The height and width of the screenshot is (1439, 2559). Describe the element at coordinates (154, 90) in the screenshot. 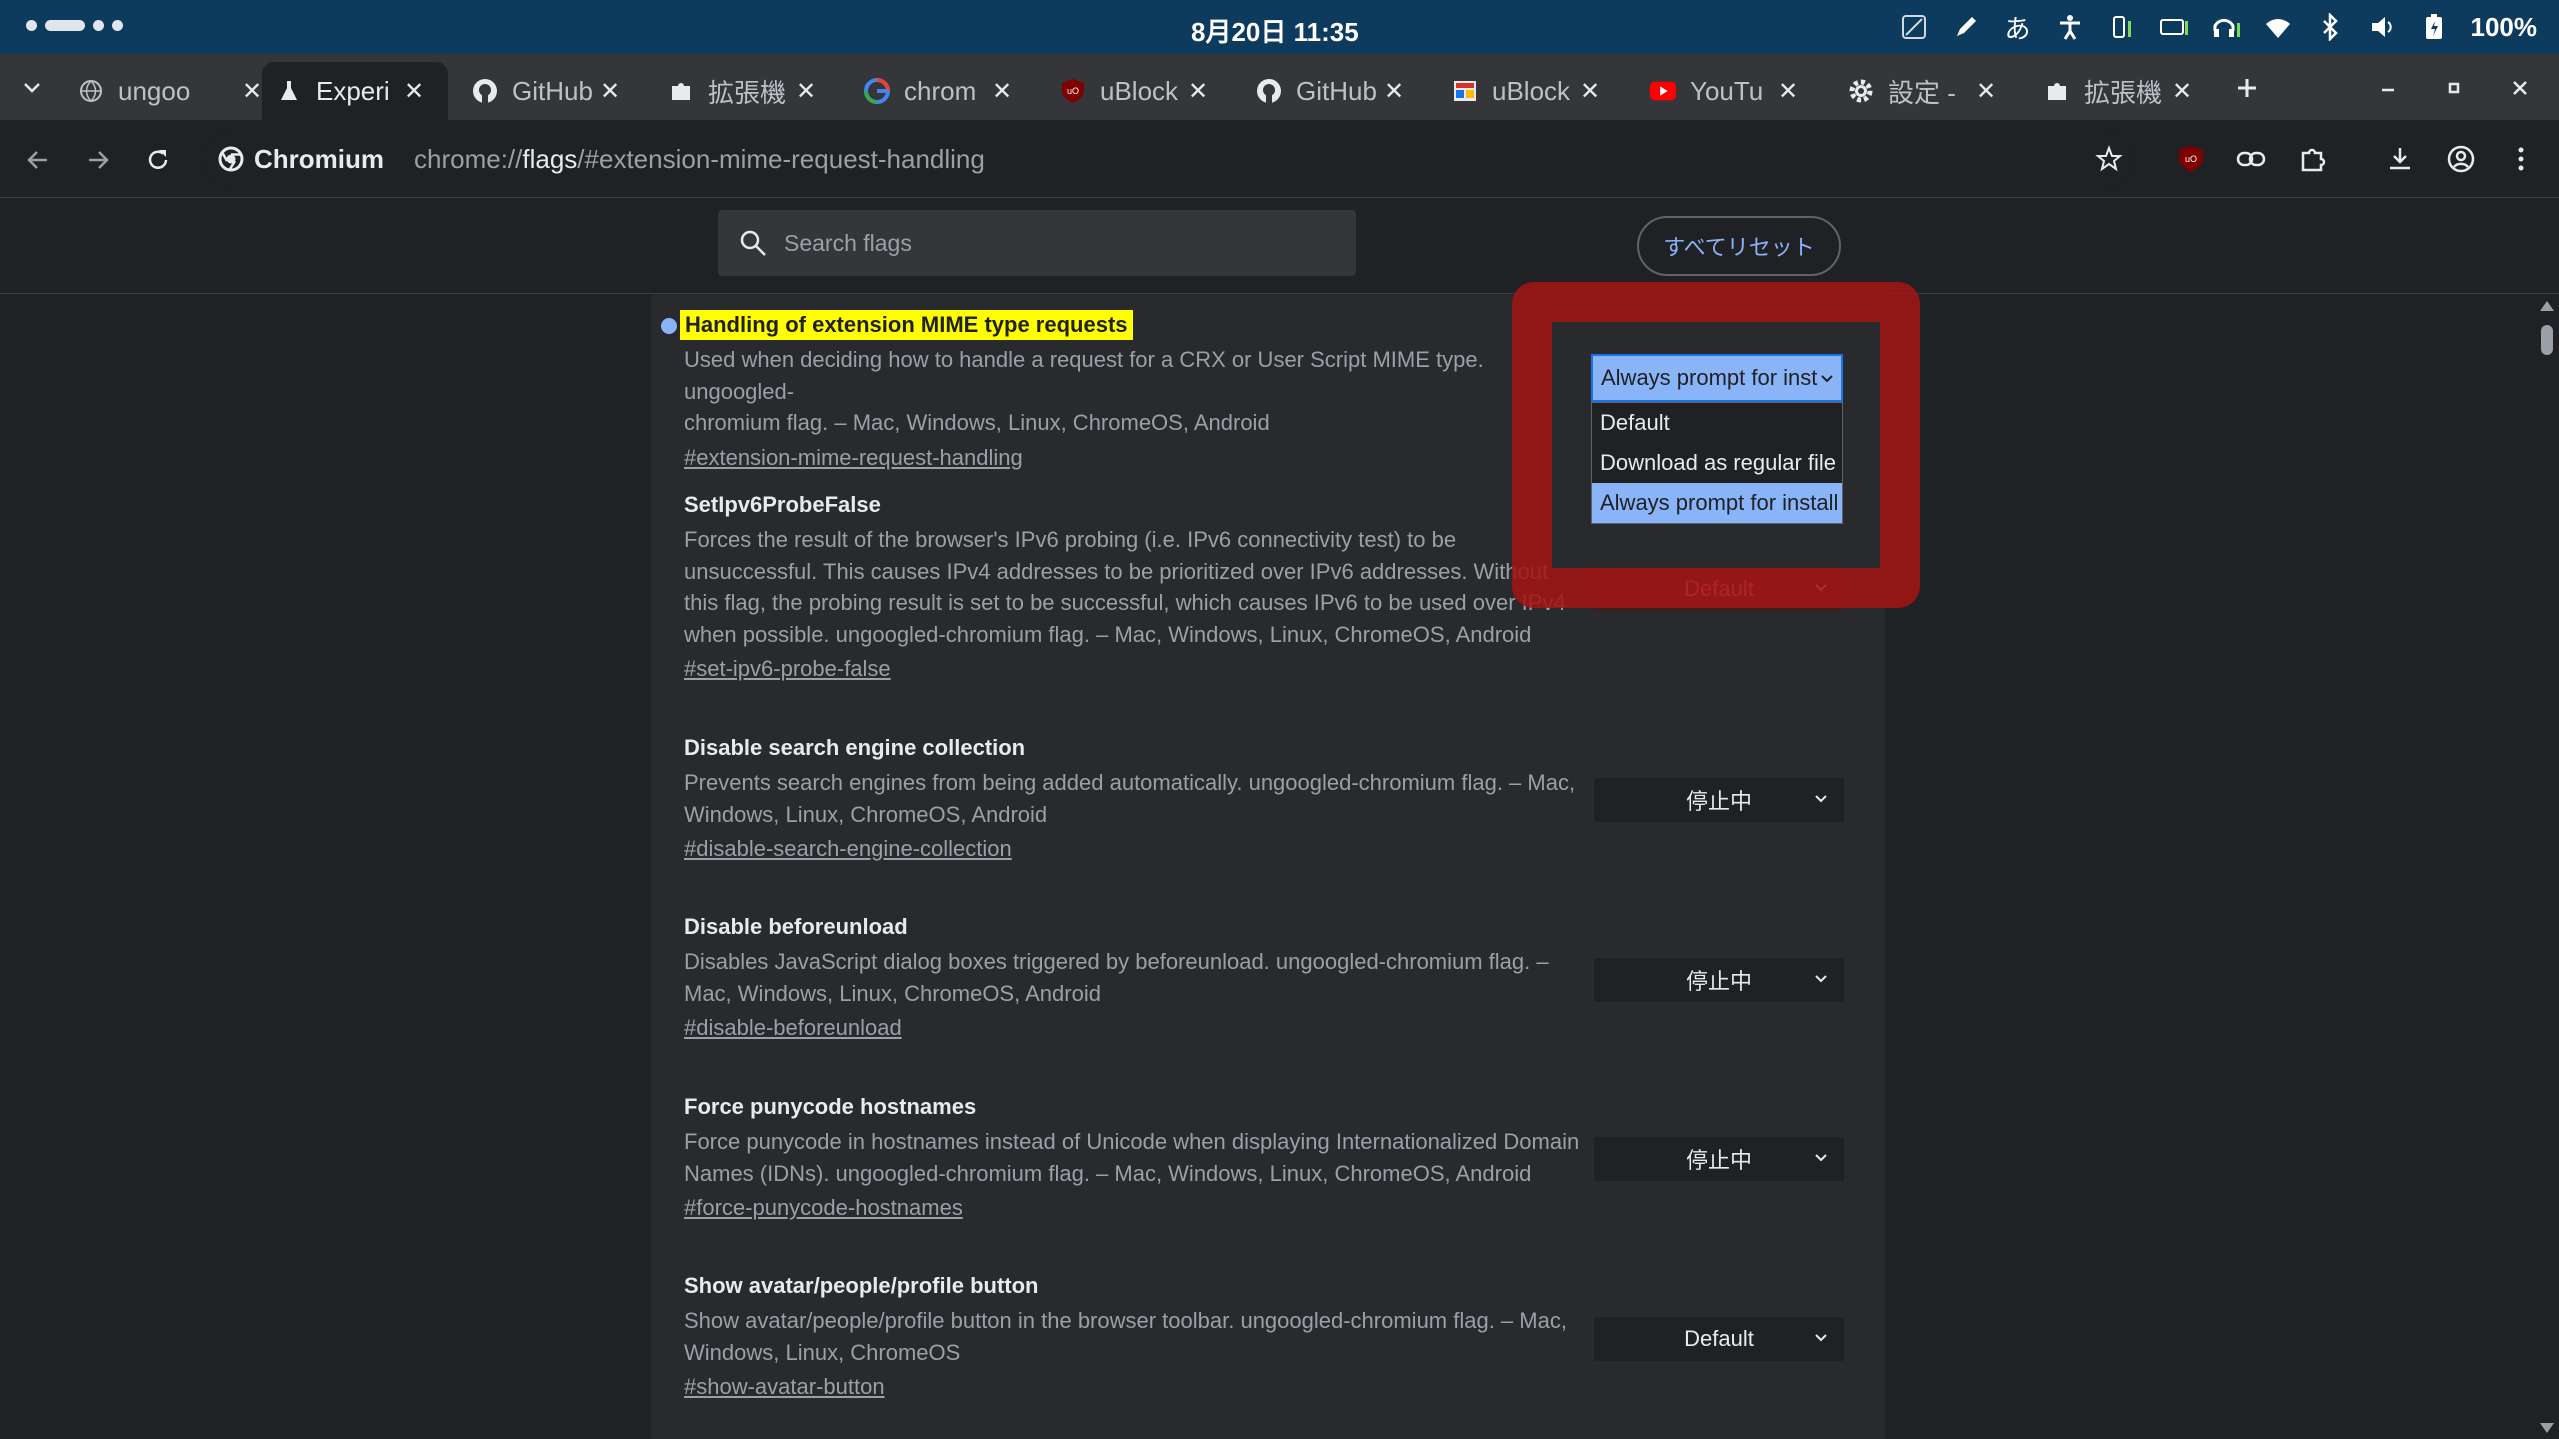

I see `tab-title: ungoo` at that location.